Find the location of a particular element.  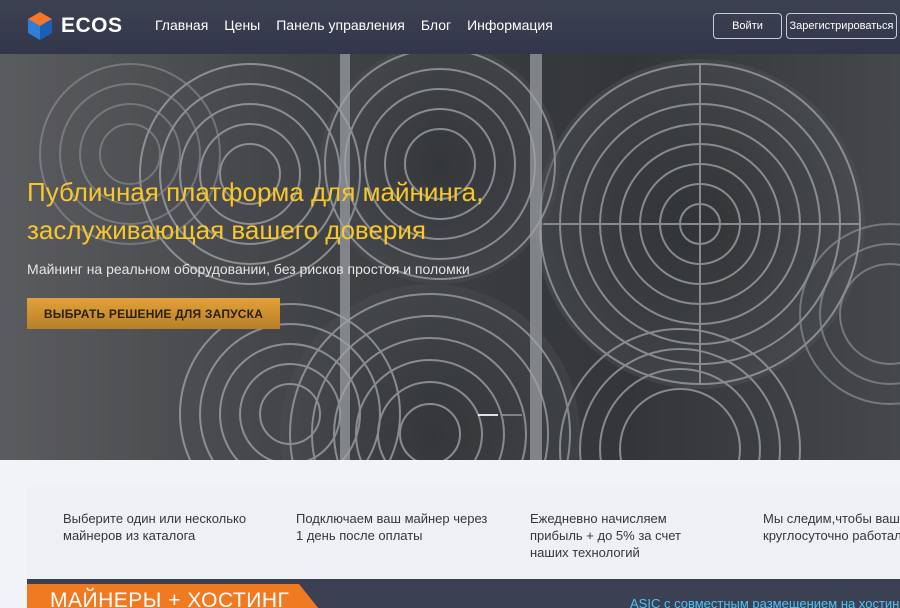

nav-item-info: Информация is located at coordinates (510, 25).